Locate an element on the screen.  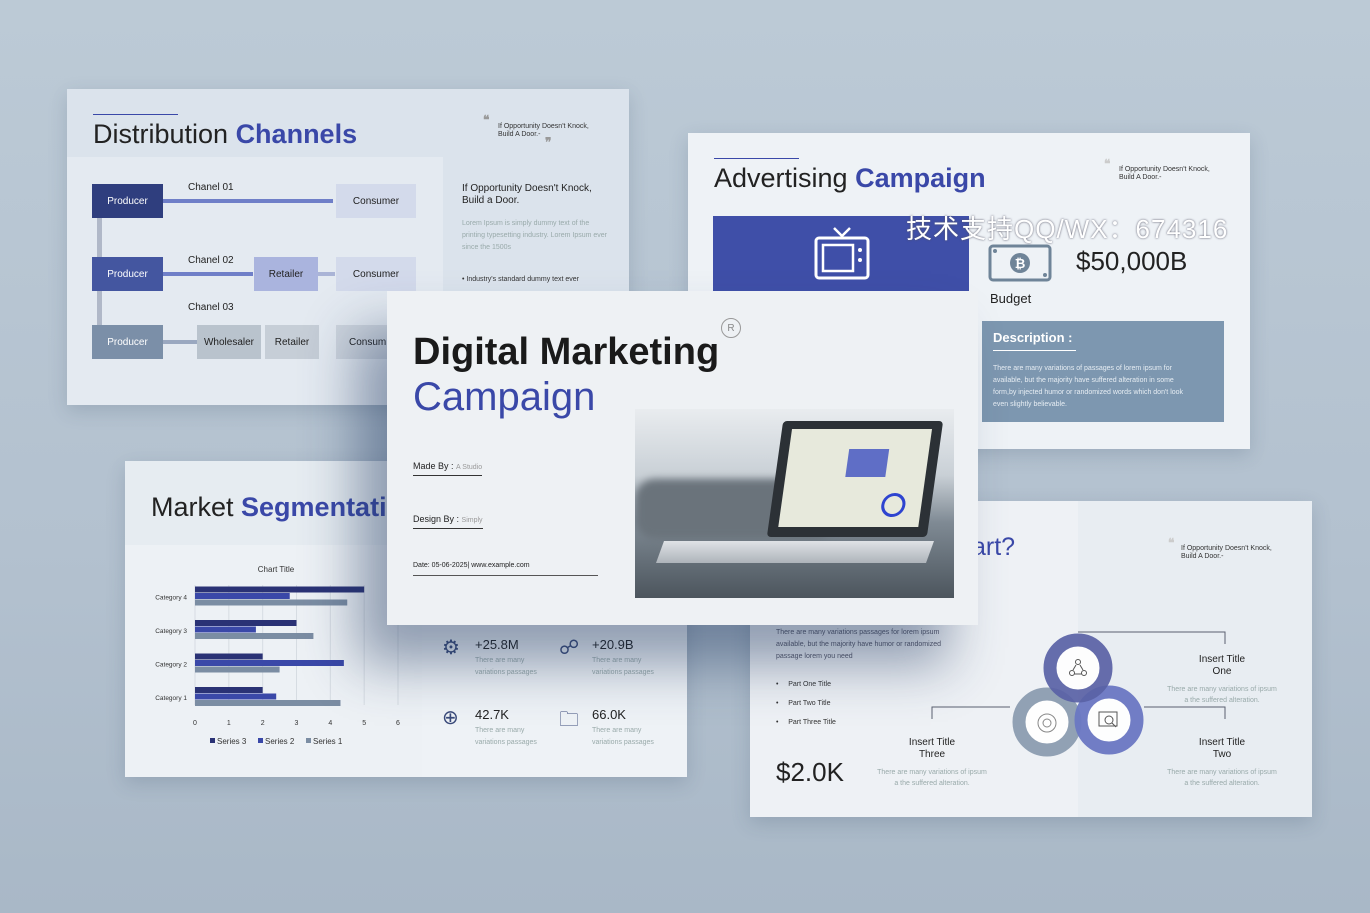
laptop-screen is located at coordinates (855, 479).